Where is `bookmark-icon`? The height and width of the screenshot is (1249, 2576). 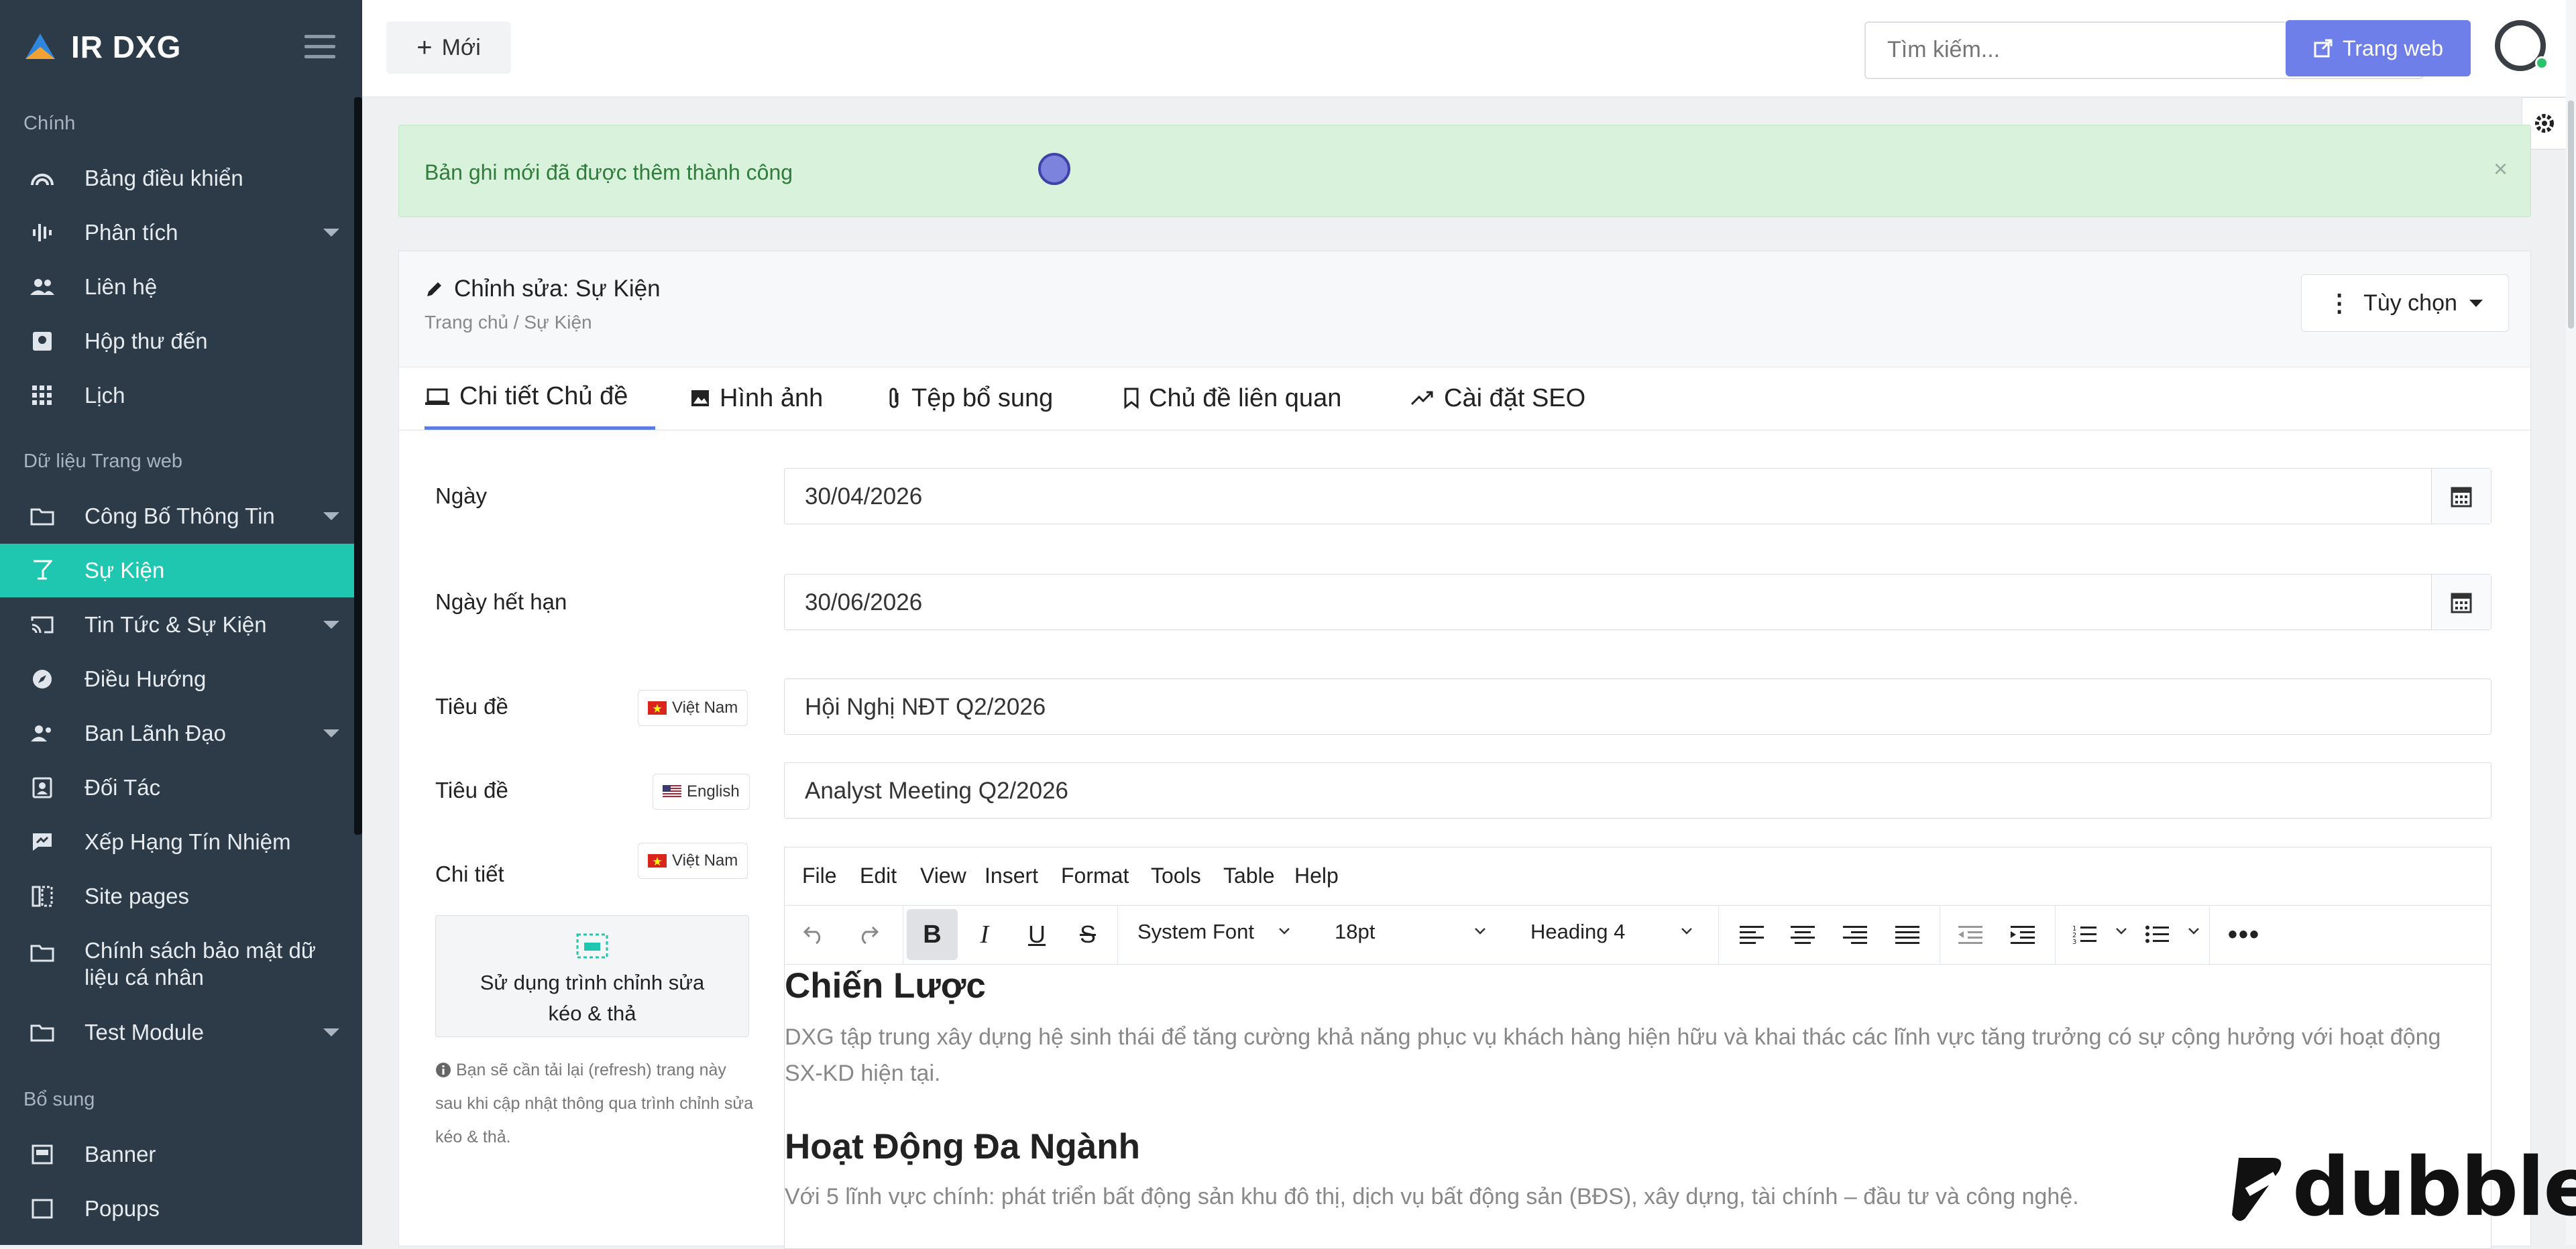 bookmark-icon is located at coordinates (1131, 398).